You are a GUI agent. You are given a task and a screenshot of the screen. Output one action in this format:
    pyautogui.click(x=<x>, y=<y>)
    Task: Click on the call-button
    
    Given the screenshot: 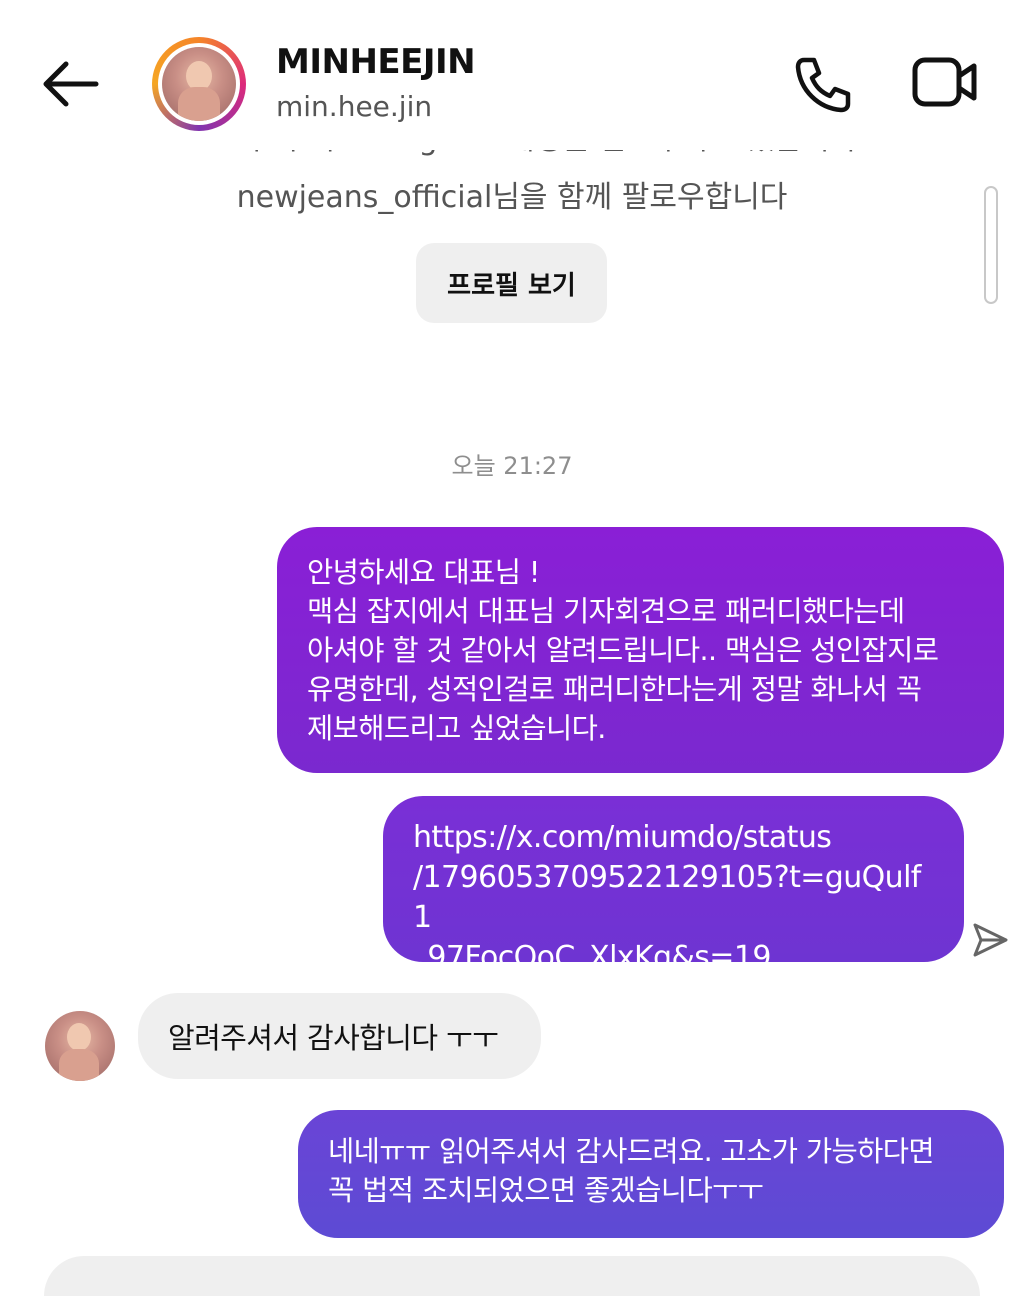 What is the action you would take?
    pyautogui.click(x=822, y=84)
    